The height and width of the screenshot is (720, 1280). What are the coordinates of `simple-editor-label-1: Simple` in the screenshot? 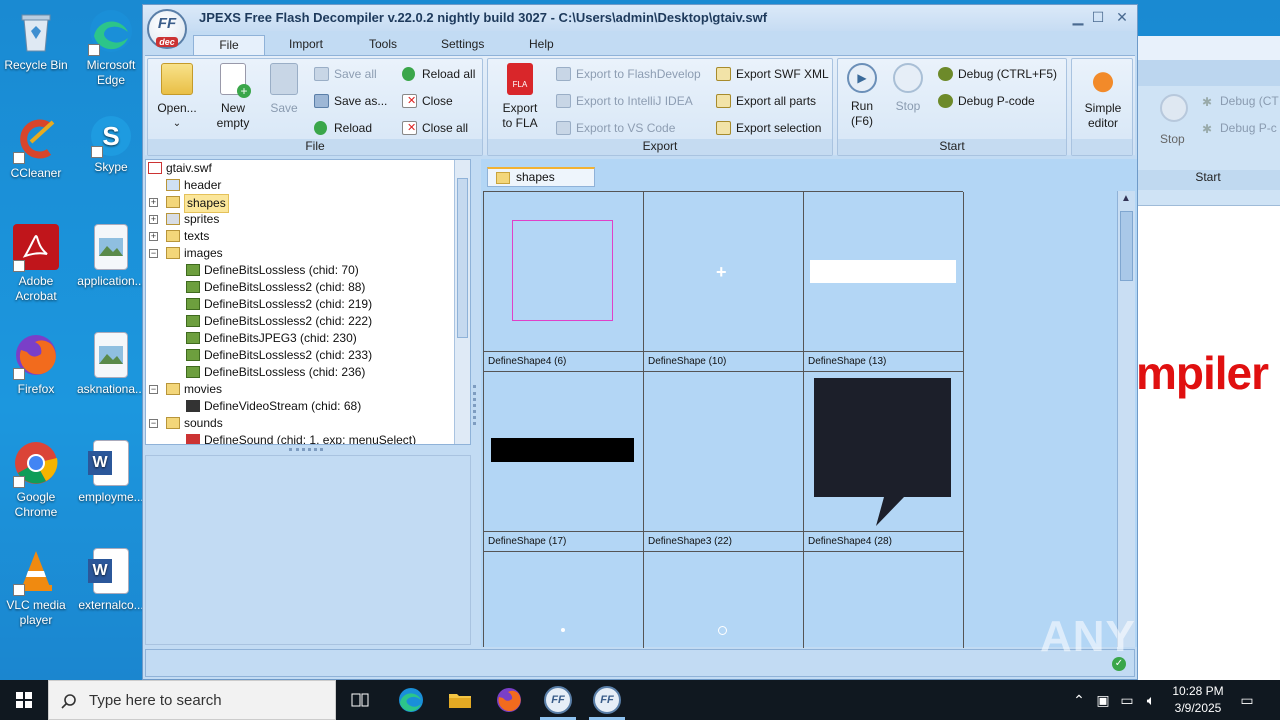 It's located at (1103, 108).